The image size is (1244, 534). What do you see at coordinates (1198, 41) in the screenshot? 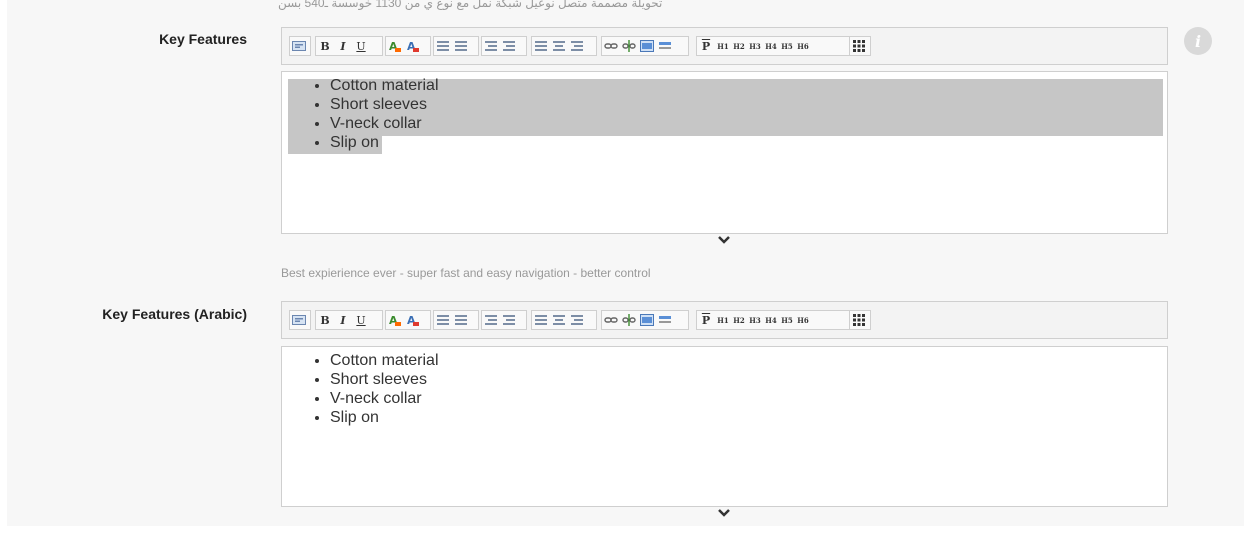
I see `info-icon: i` at bounding box center [1198, 41].